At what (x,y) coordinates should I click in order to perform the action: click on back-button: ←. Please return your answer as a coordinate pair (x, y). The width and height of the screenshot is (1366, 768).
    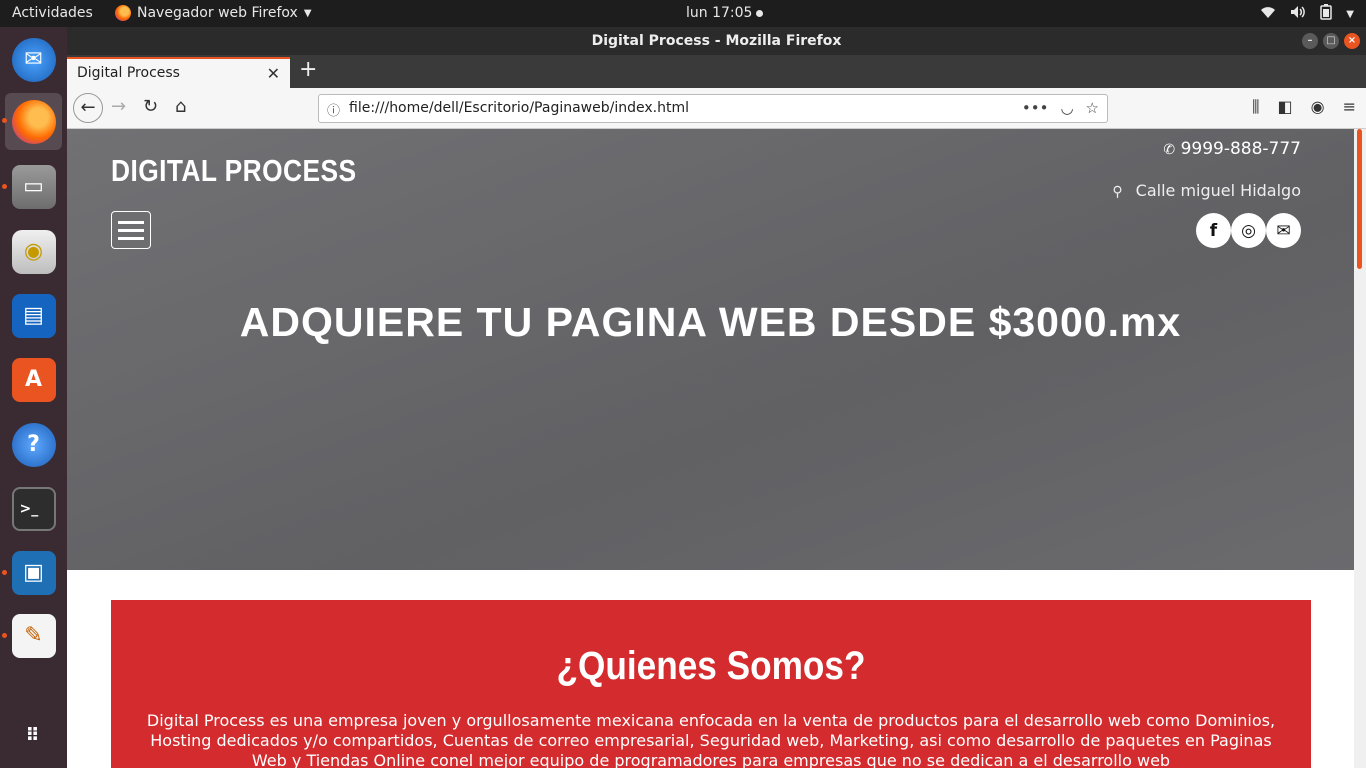
    Looking at the image, I should click on (88, 108).